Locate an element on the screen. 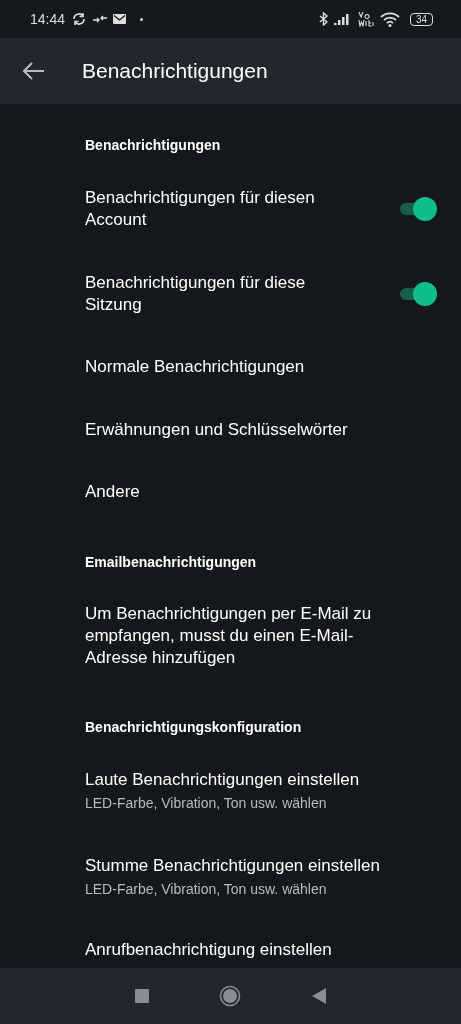 The image size is (461, 1024). recents-icon is located at coordinates (142, 996).